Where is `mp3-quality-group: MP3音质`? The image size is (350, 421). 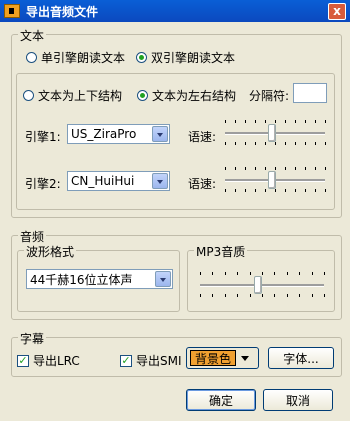
mp3-quality-group: MP3音质 is located at coordinates (261, 277).